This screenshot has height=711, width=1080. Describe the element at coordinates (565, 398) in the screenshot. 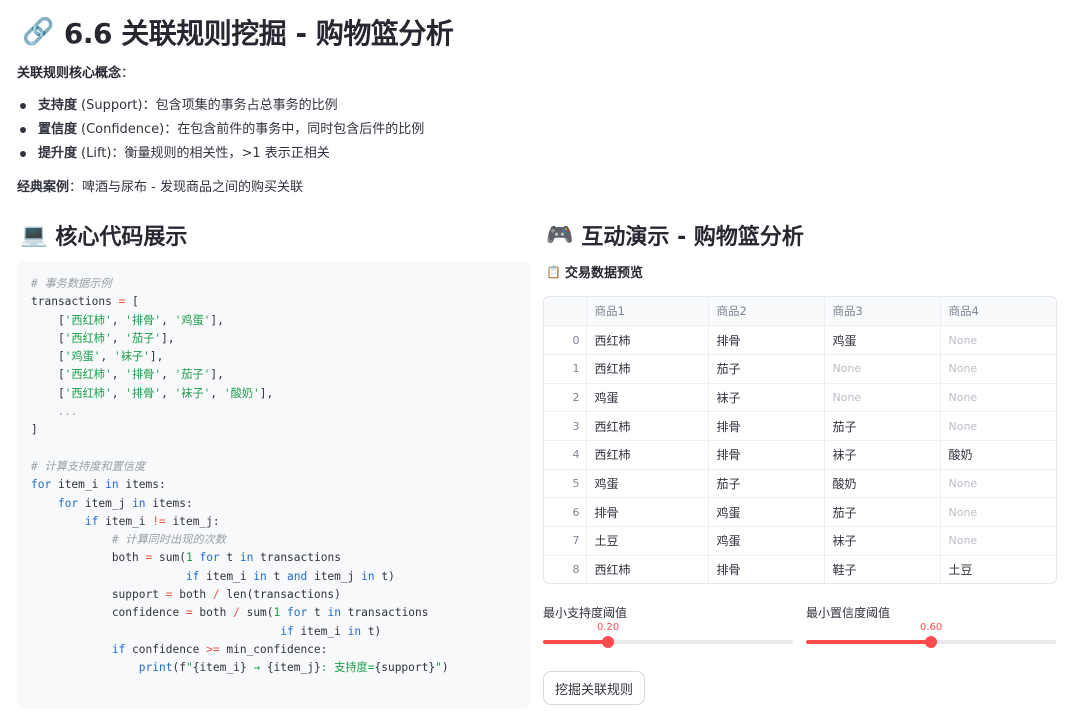

I see `row-index: 2` at that location.